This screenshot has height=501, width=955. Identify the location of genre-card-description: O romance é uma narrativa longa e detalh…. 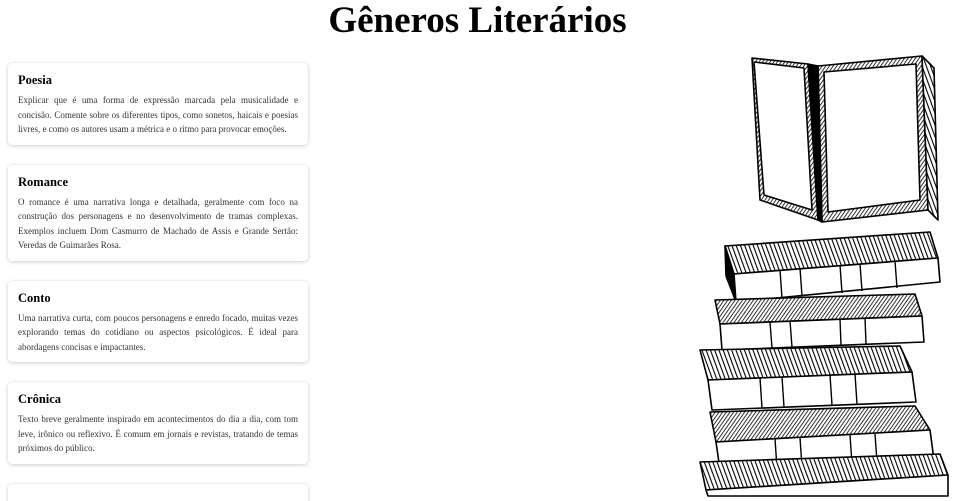
(158, 223).